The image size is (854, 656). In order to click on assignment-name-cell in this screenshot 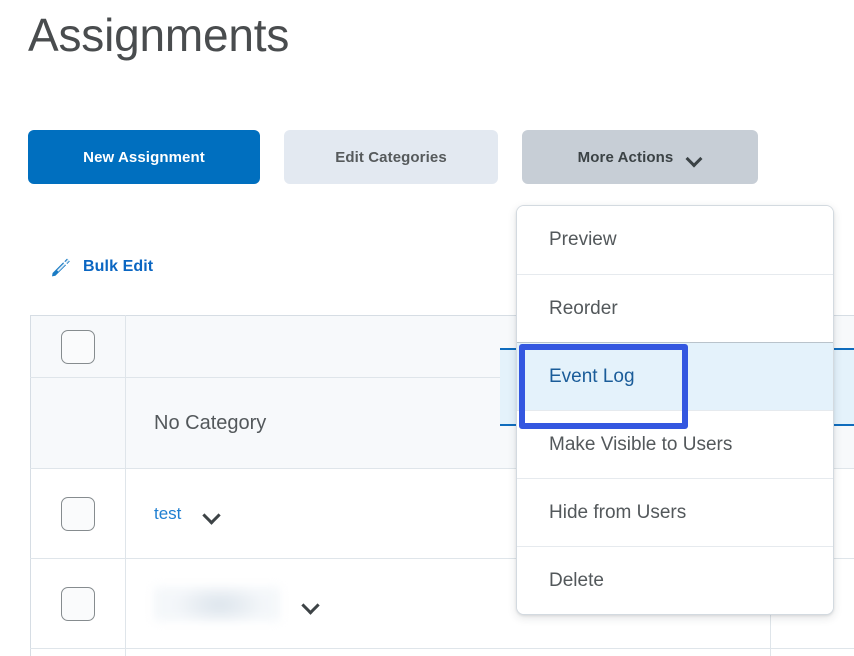, I will do `click(448, 652)`.